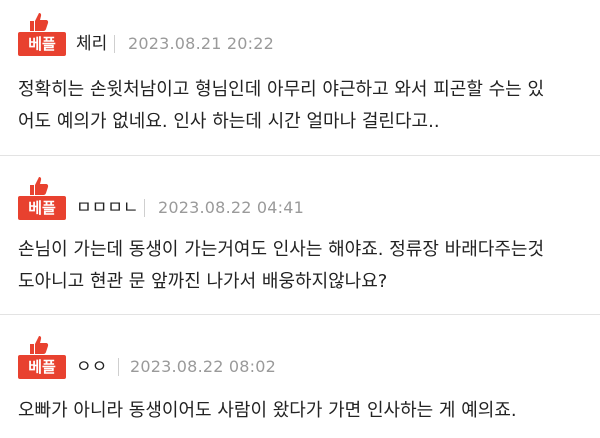 This screenshot has height=438, width=600. Describe the element at coordinates (203, 366) in the screenshot. I see `comment-date: 2023.08.22 08:02` at that location.